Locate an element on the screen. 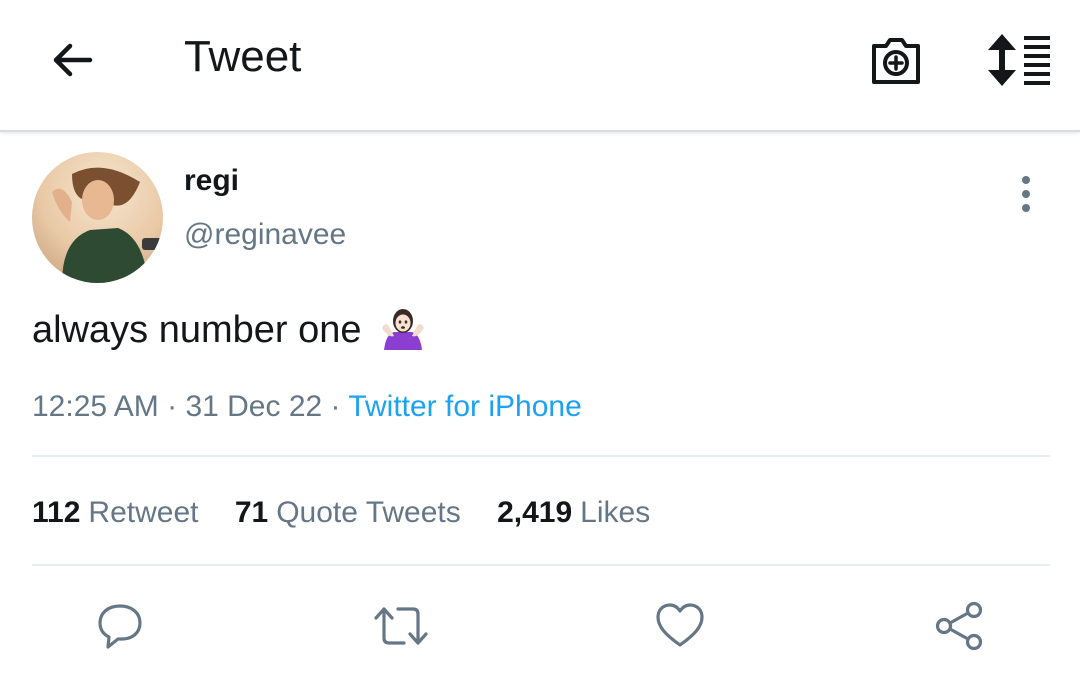 The image size is (1080, 685). avatar-image is located at coordinates (97, 217).